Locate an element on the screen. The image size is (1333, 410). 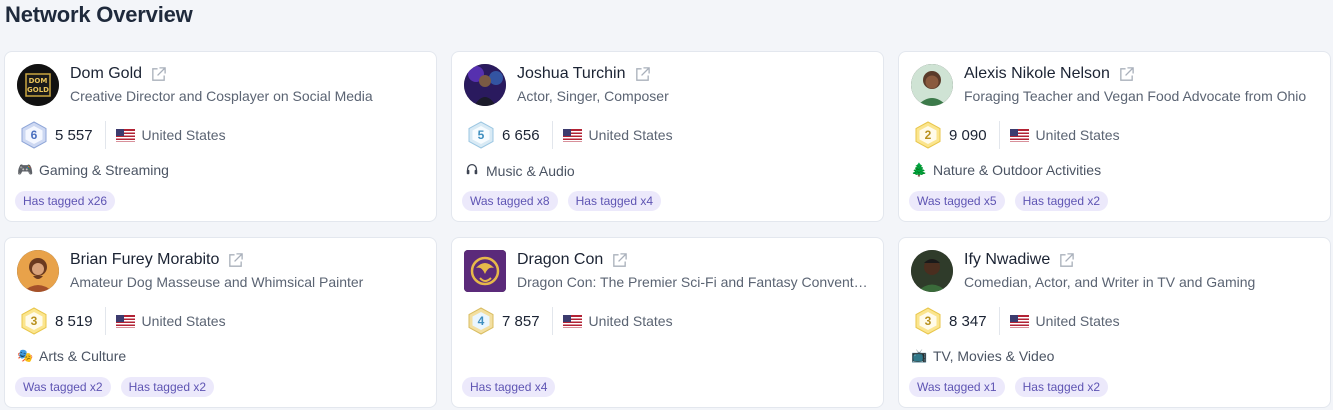
television-icon: 📺 is located at coordinates (919, 355).